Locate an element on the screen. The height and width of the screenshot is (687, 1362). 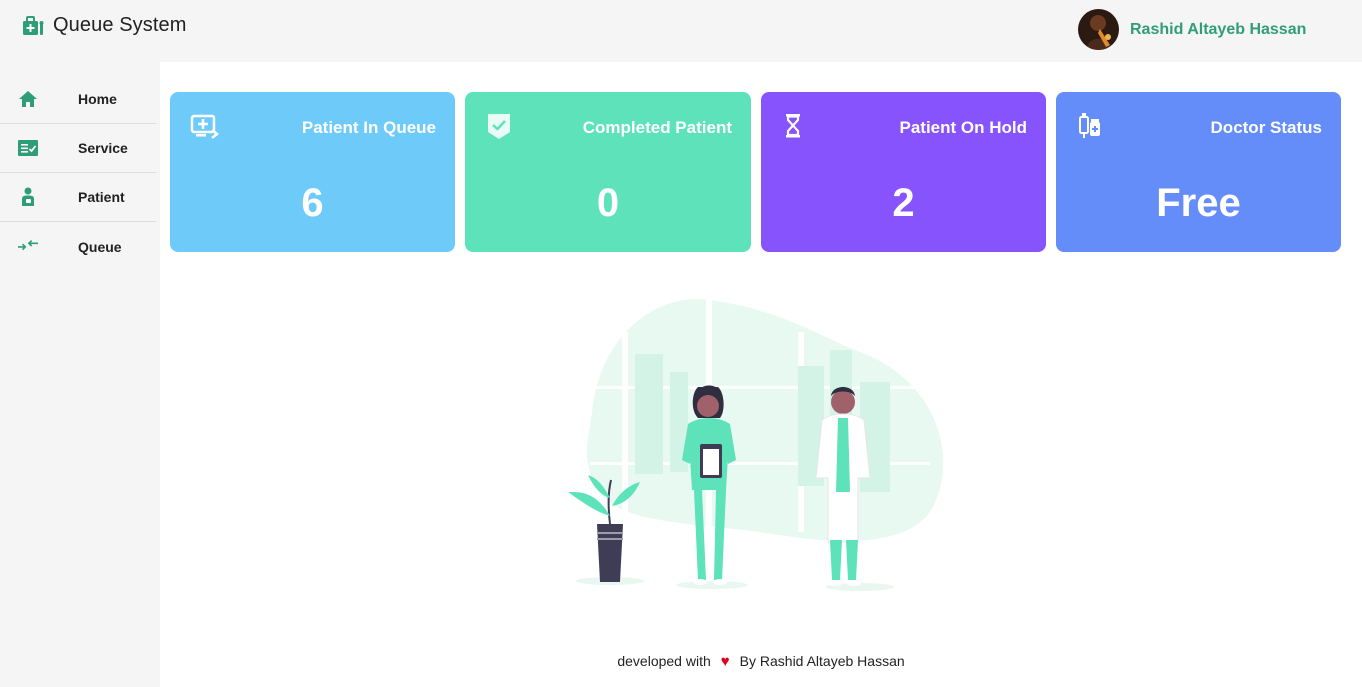
sidebar: Home Service Patient Queue is located at coordinates (80, 374).